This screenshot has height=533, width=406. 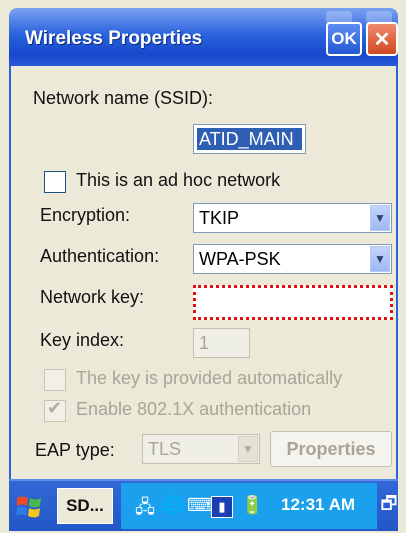 What do you see at coordinates (240, 259) in the screenshot?
I see `authentication-value: WPA-PSK` at bounding box center [240, 259].